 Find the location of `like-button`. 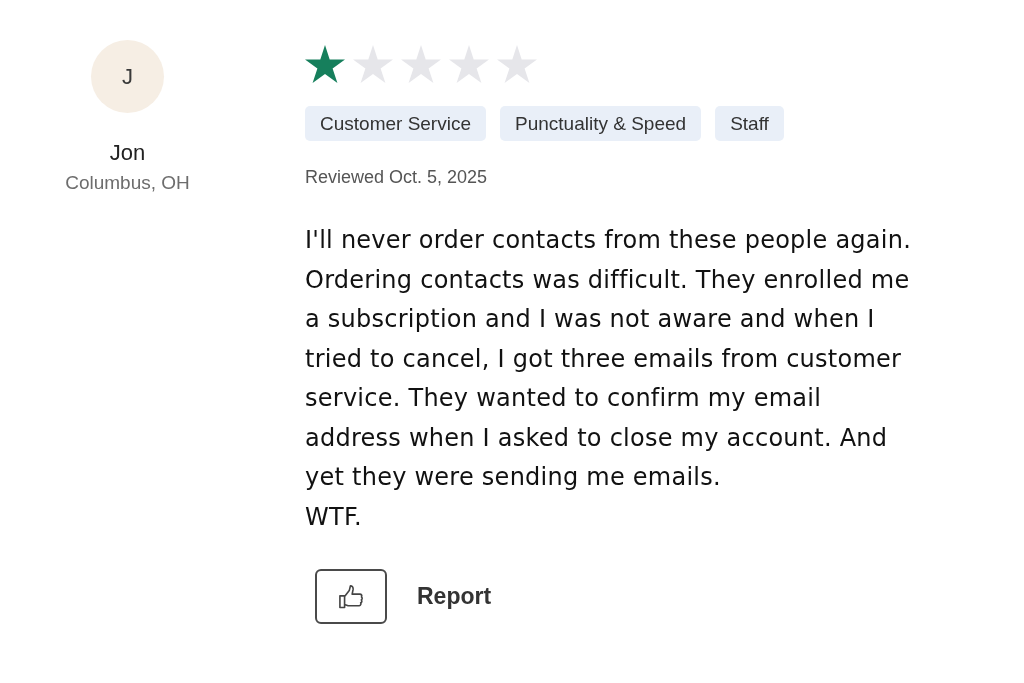

like-button is located at coordinates (351, 596).